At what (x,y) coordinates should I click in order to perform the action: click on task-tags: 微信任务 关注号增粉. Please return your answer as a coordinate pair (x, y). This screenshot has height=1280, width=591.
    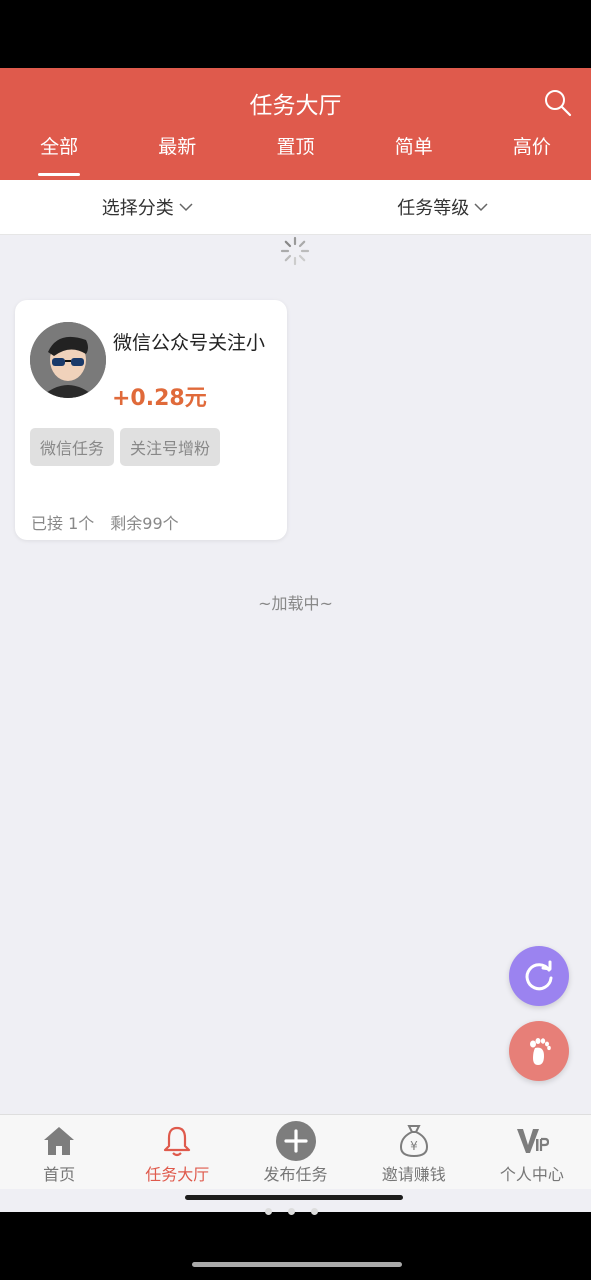
    Looking at the image, I should click on (125, 447).